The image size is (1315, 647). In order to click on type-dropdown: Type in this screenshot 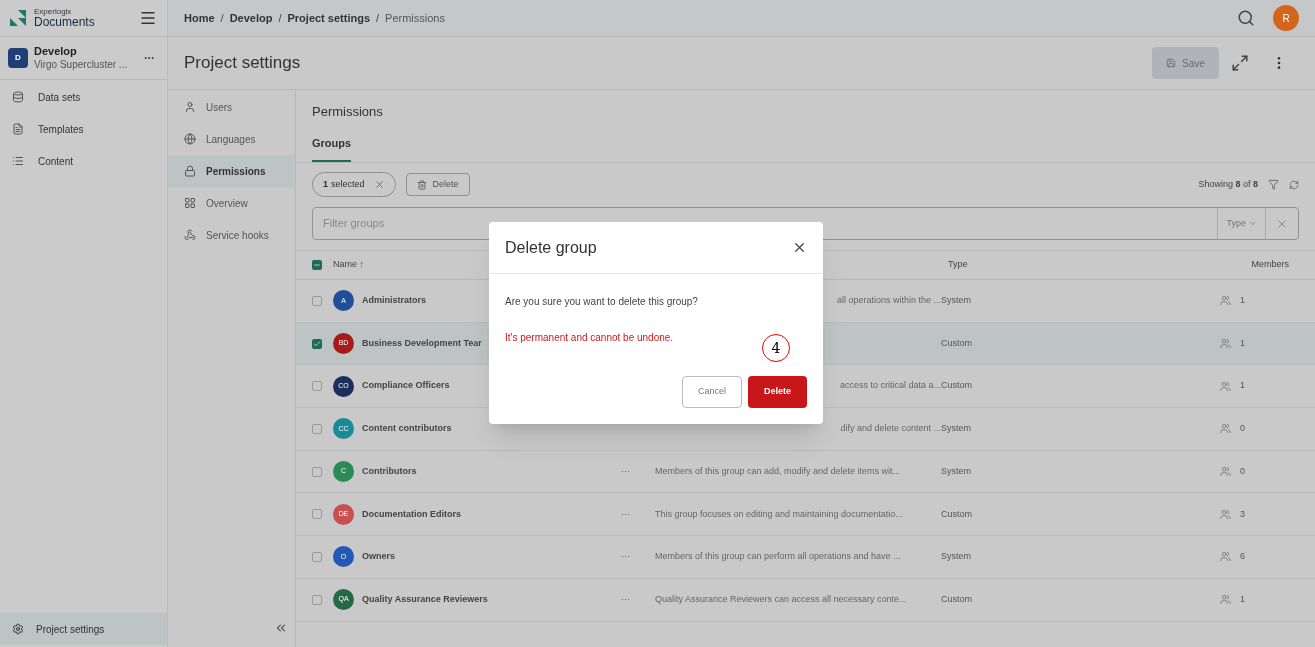, I will do `click(1241, 223)`.